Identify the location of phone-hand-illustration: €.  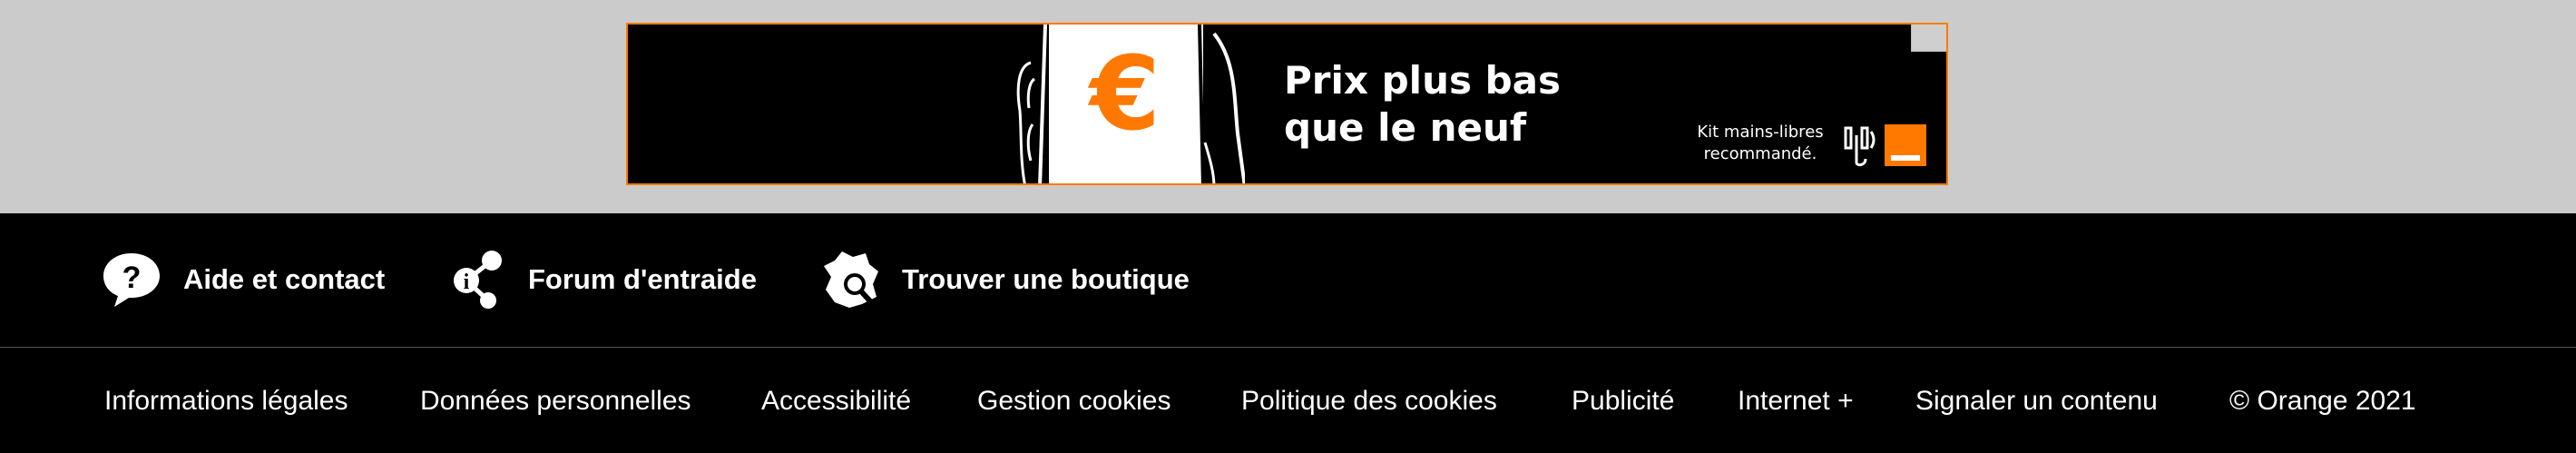
(1130, 104).